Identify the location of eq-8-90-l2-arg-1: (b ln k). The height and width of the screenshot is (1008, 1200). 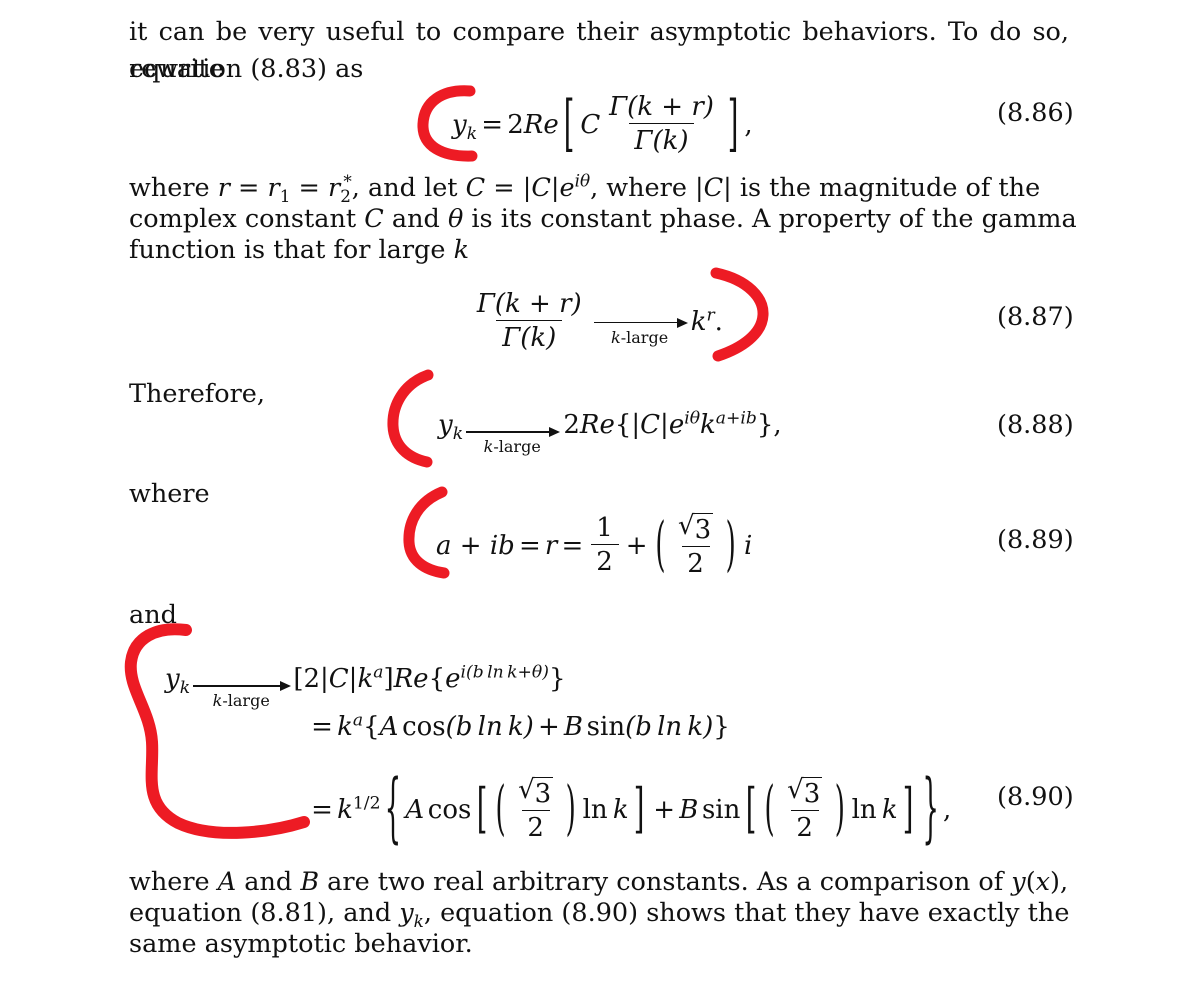
(489, 727).